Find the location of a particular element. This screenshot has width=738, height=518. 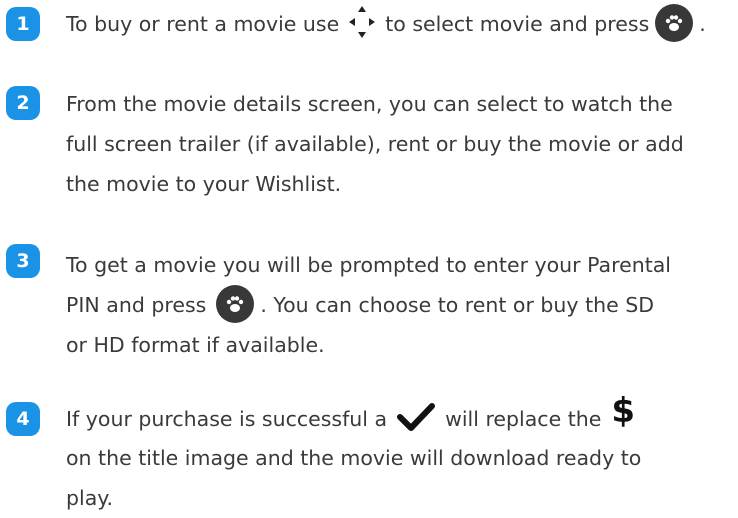

checkmark-icon is located at coordinates (416, 417).